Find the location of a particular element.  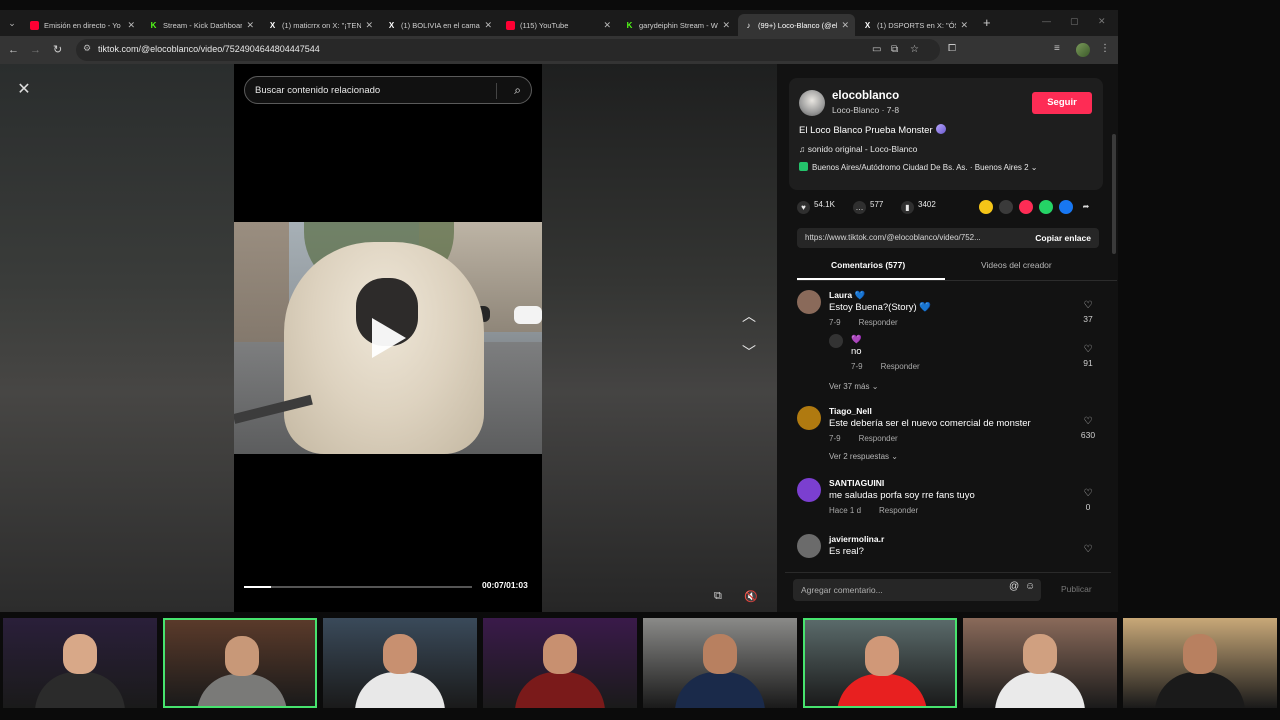

follow-button: Seguir is located at coordinates (1062, 103).